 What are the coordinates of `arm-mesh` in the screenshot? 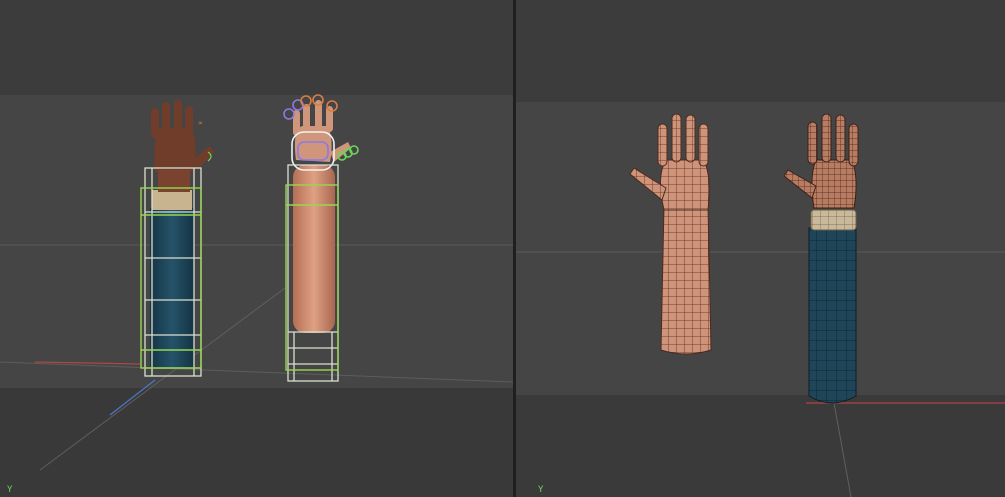 It's located at (314, 249).